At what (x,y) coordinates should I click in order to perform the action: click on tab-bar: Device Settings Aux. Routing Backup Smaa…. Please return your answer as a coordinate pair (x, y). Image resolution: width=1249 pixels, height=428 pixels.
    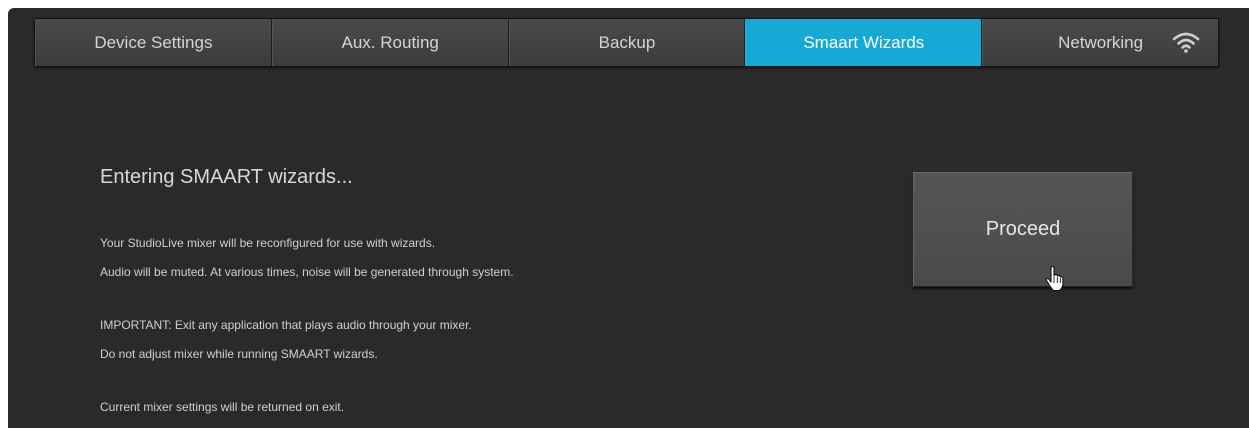
    Looking at the image, I should click on (626, 42).